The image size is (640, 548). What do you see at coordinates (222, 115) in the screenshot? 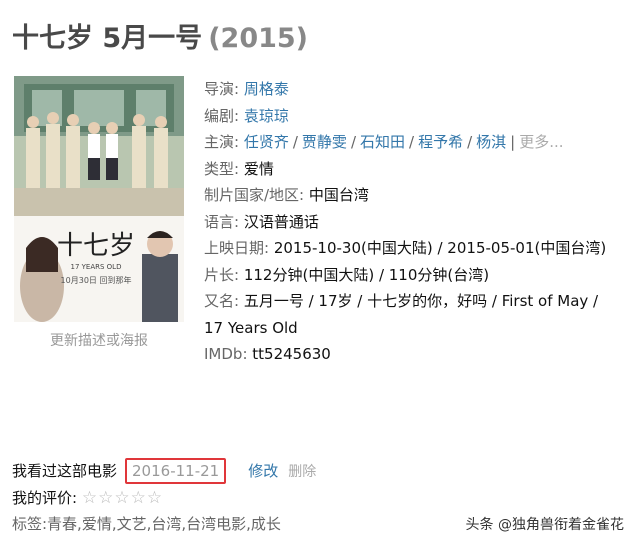
I see `writer-label: 编剧:` at bounding box center [222, 115].